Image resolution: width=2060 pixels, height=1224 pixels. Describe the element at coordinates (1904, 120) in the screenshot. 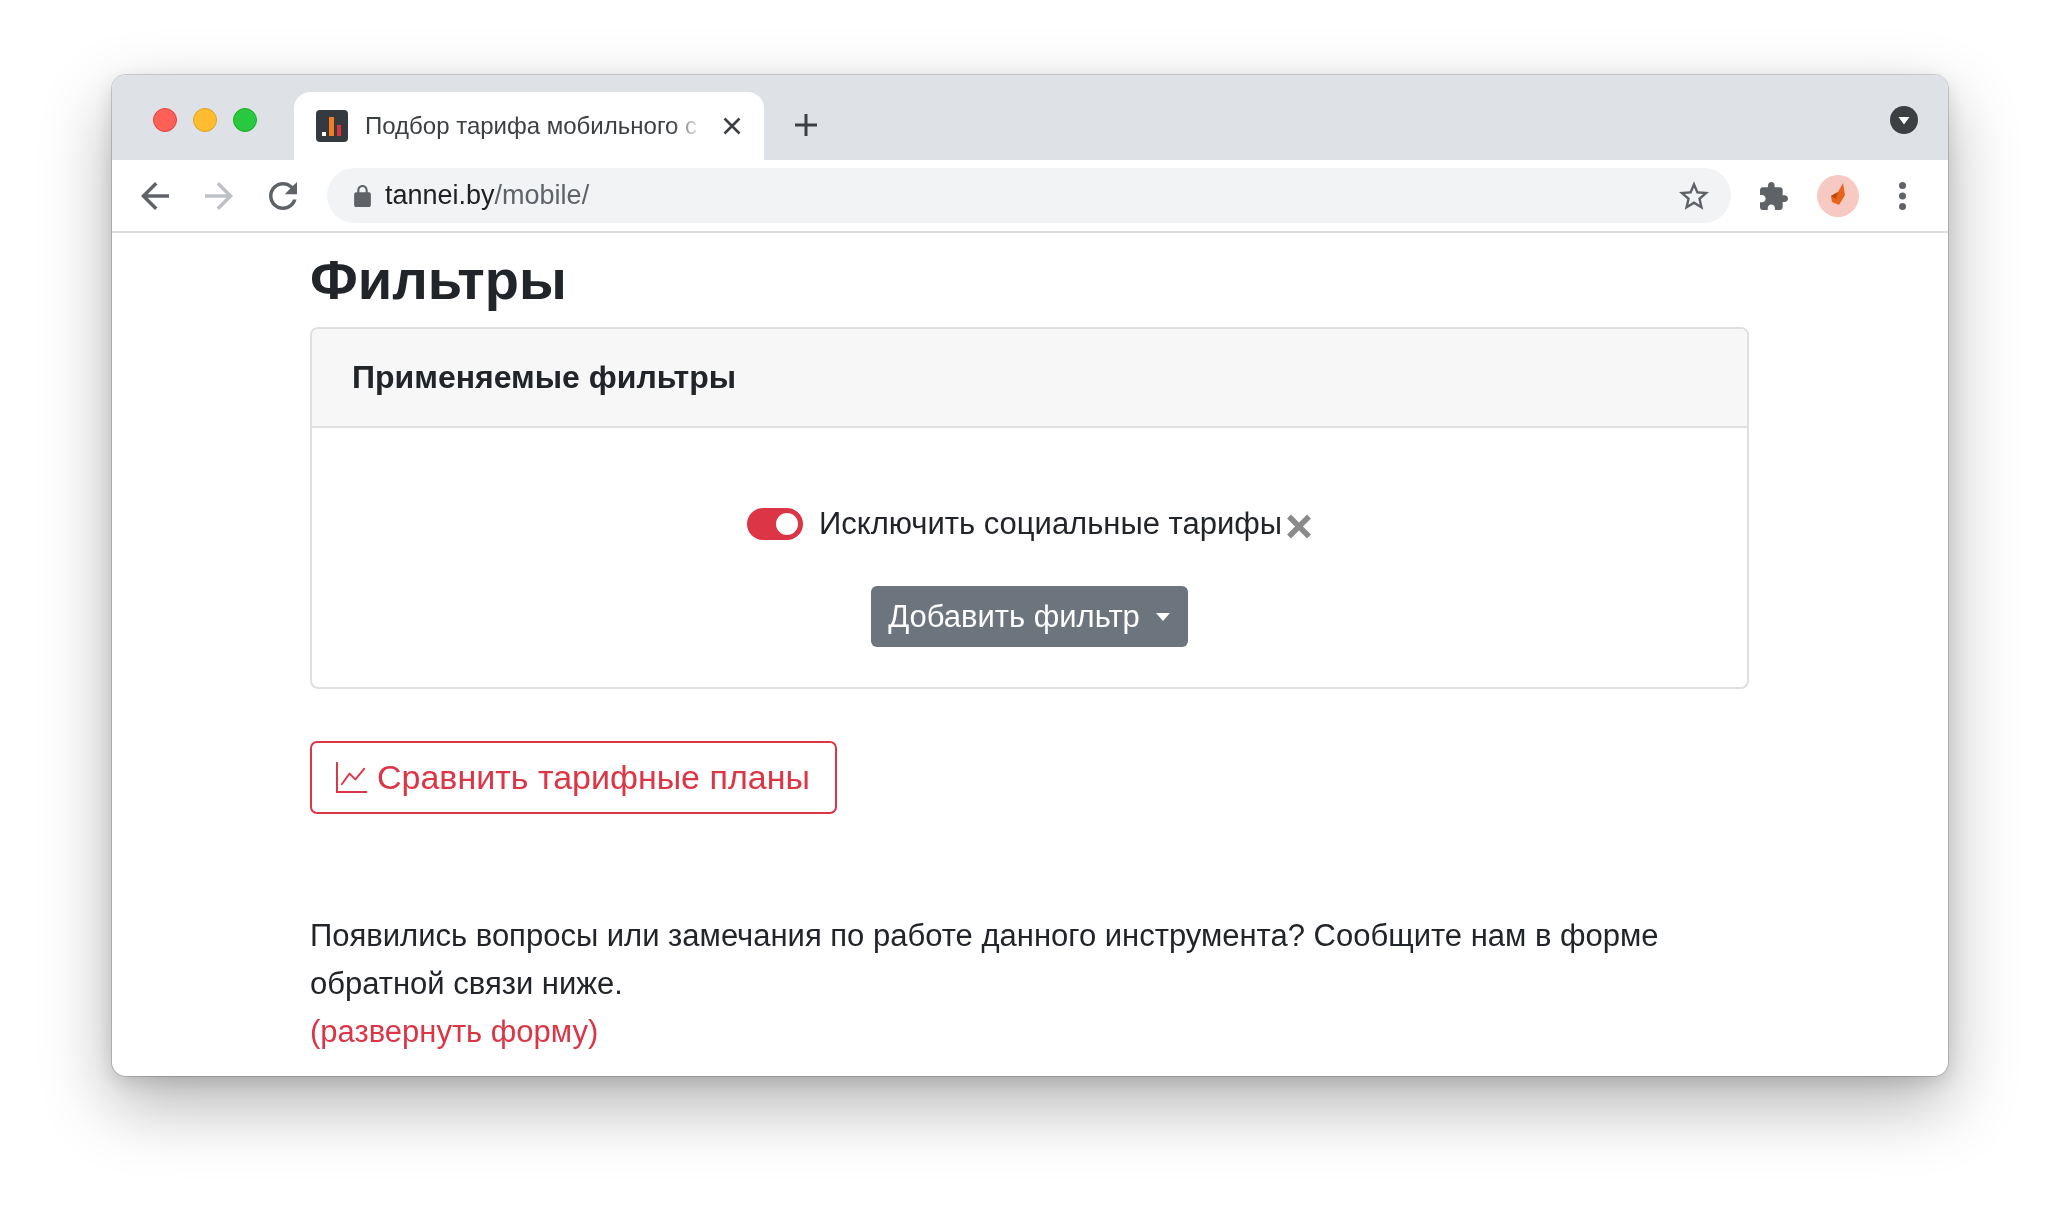

I see `down-caret-icon` at that location.